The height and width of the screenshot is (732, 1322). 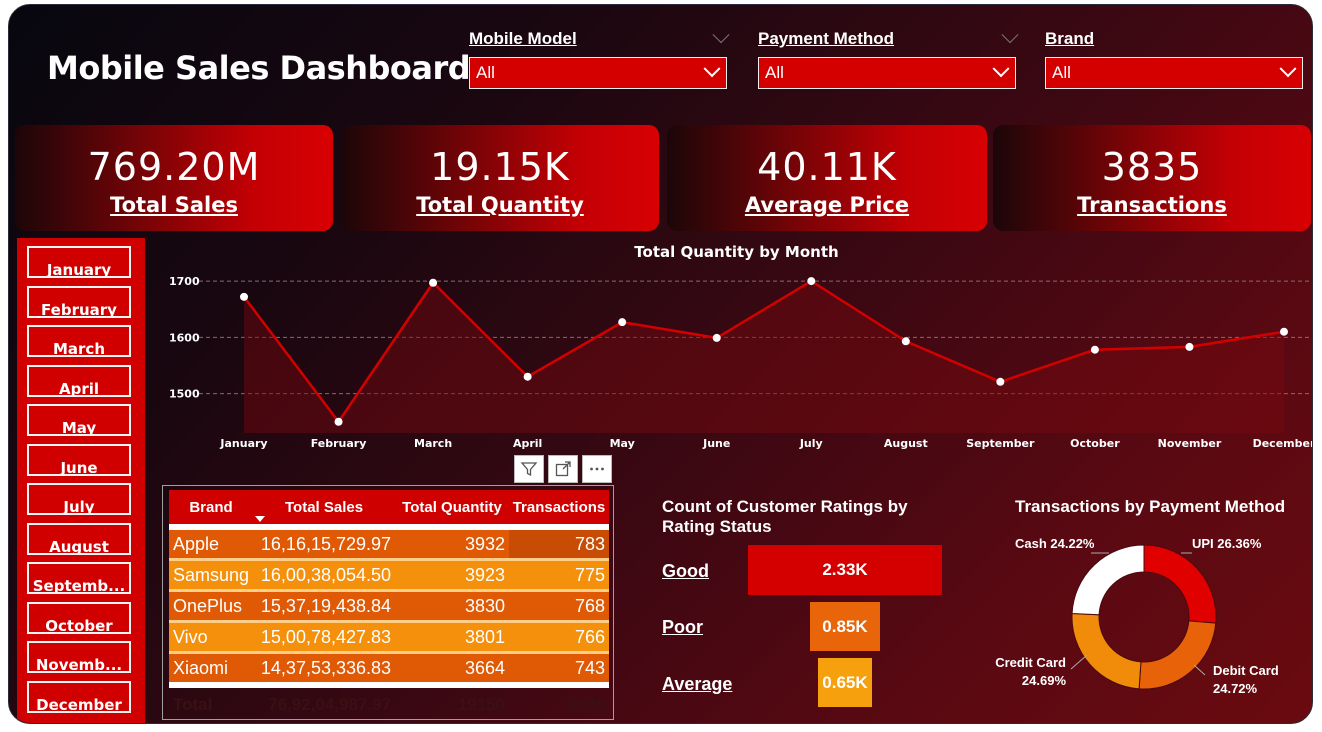 What do you see at coordinates (558, 668) in the screenshot?
I see `cell-transactions: 743` at bounding box center [558, 668].